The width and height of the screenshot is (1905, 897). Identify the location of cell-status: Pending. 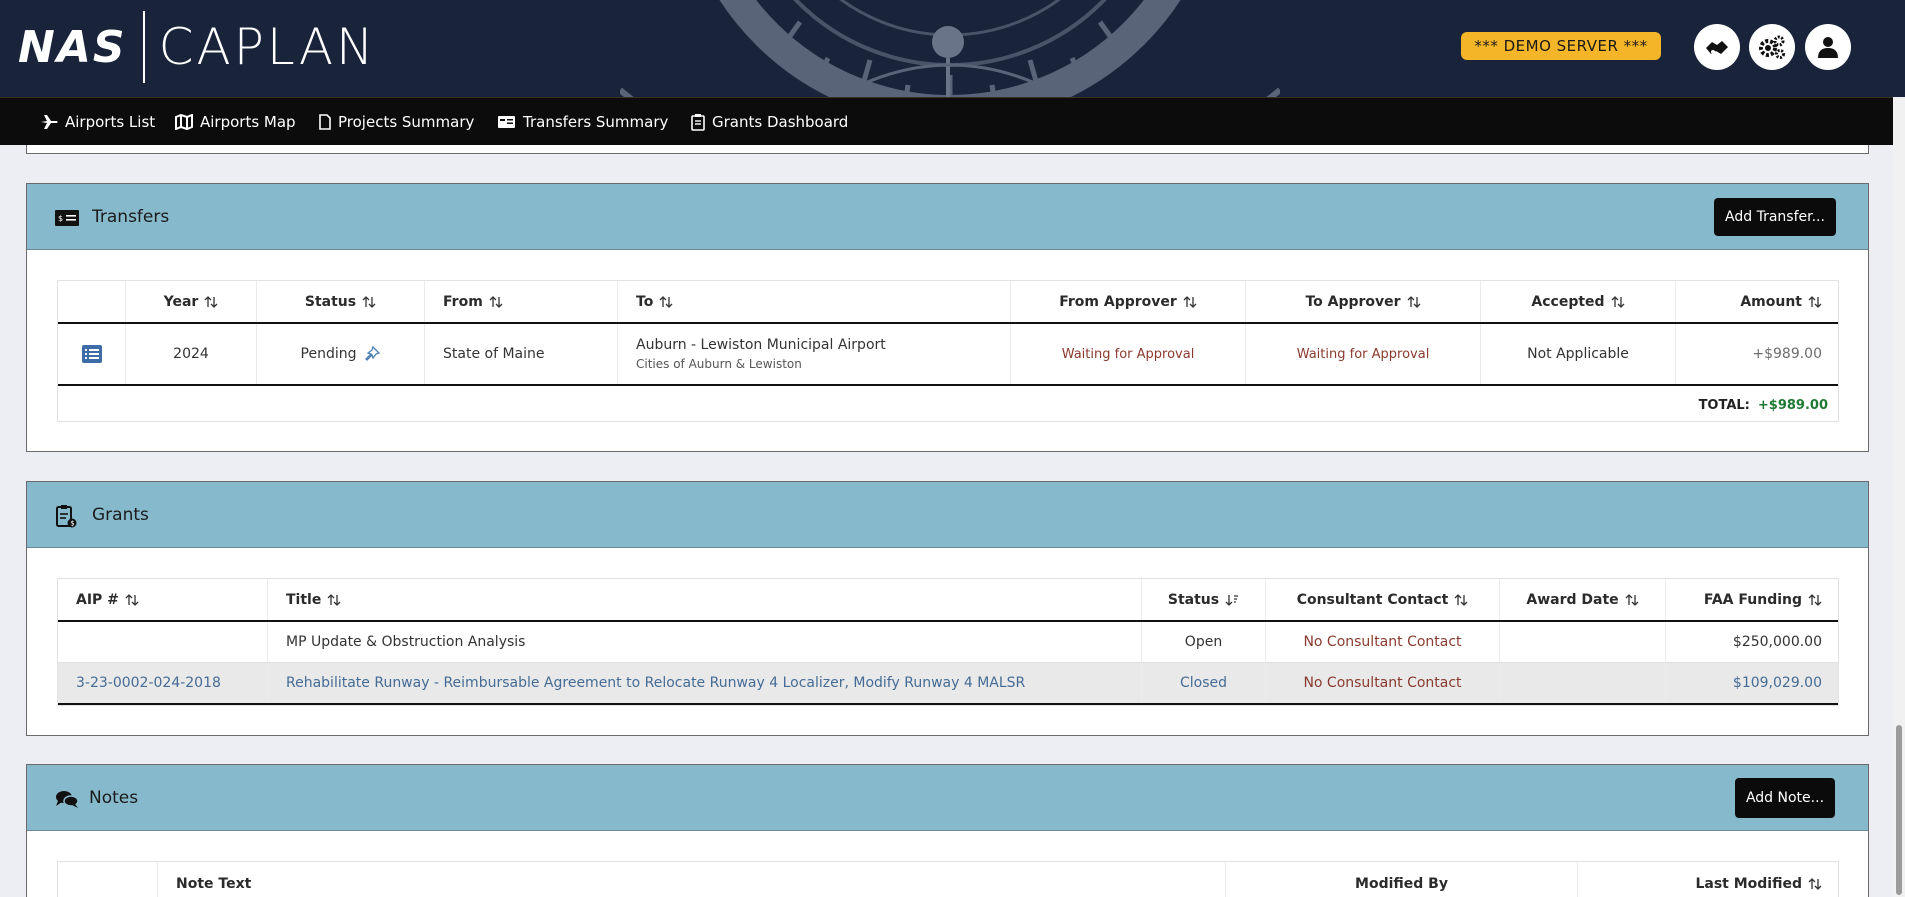
(341, 354).